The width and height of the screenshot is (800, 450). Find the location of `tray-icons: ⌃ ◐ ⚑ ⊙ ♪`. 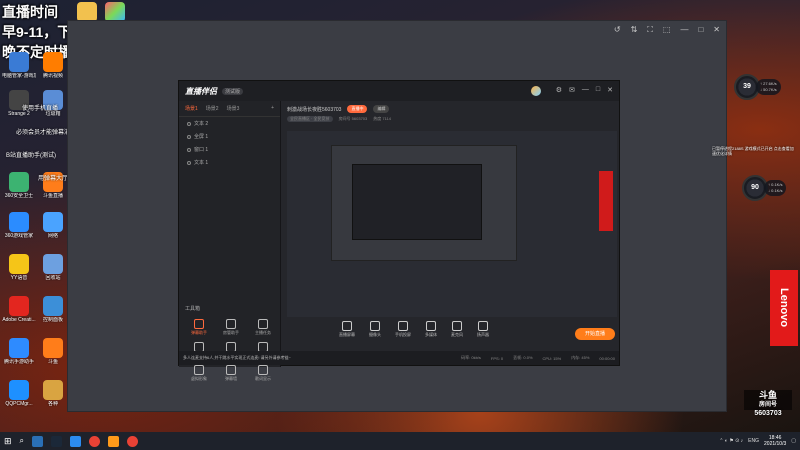

tray-icons: ⌃ ◐ ⚑ ⊙ ♪ is located at coordinates (731, 441).